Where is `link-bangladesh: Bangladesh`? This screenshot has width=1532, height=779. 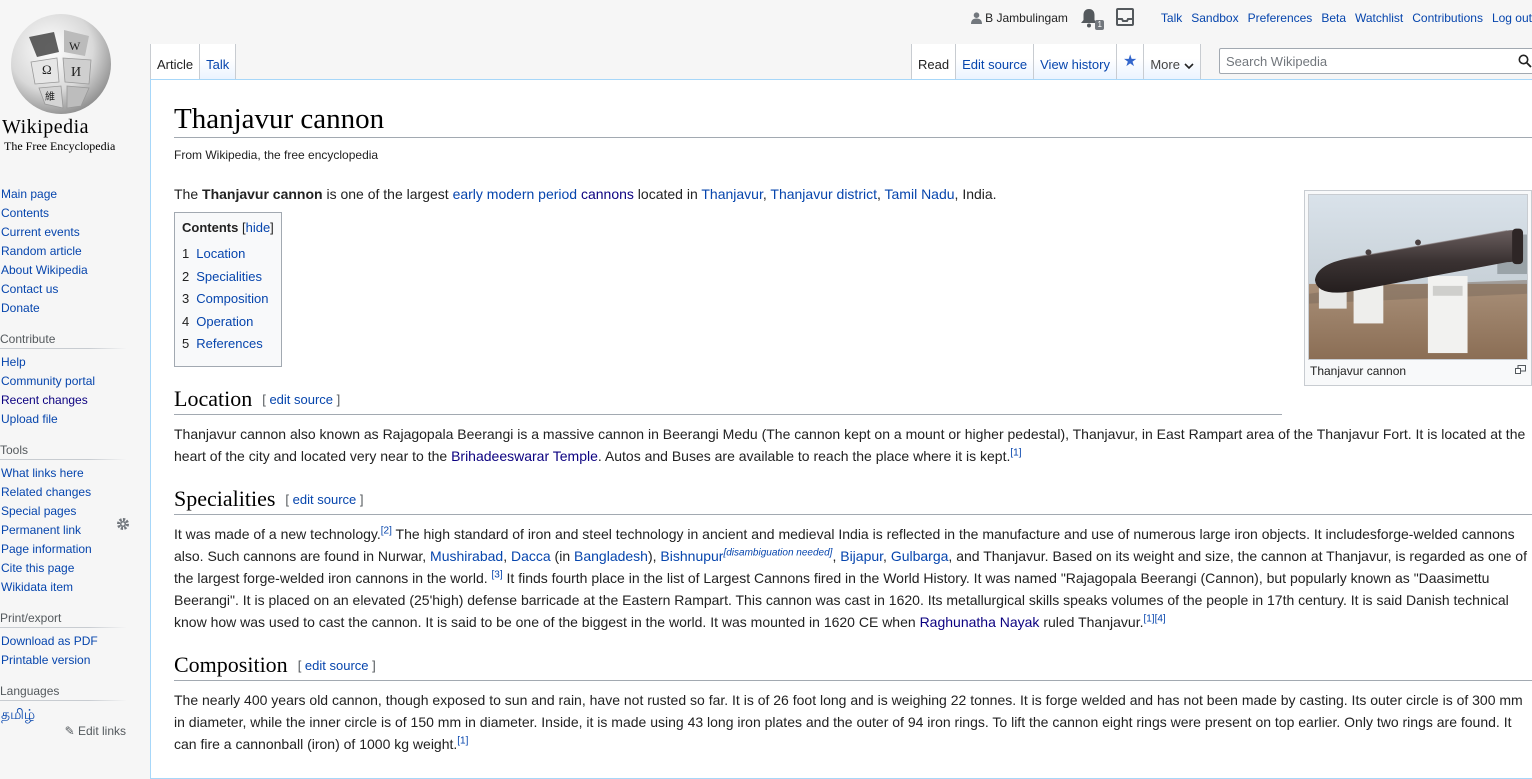 link-bangladesh: Bangladesh is located at coordinates (611, 556).